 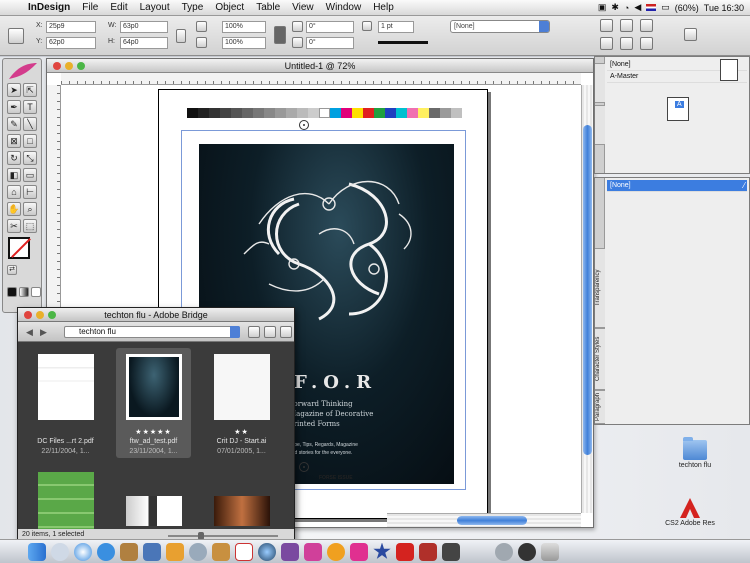 What do you see at coordinates (244, 27) in the screenshot?
I see `scale-x-field: 100%` at bounding box center [244, 27].